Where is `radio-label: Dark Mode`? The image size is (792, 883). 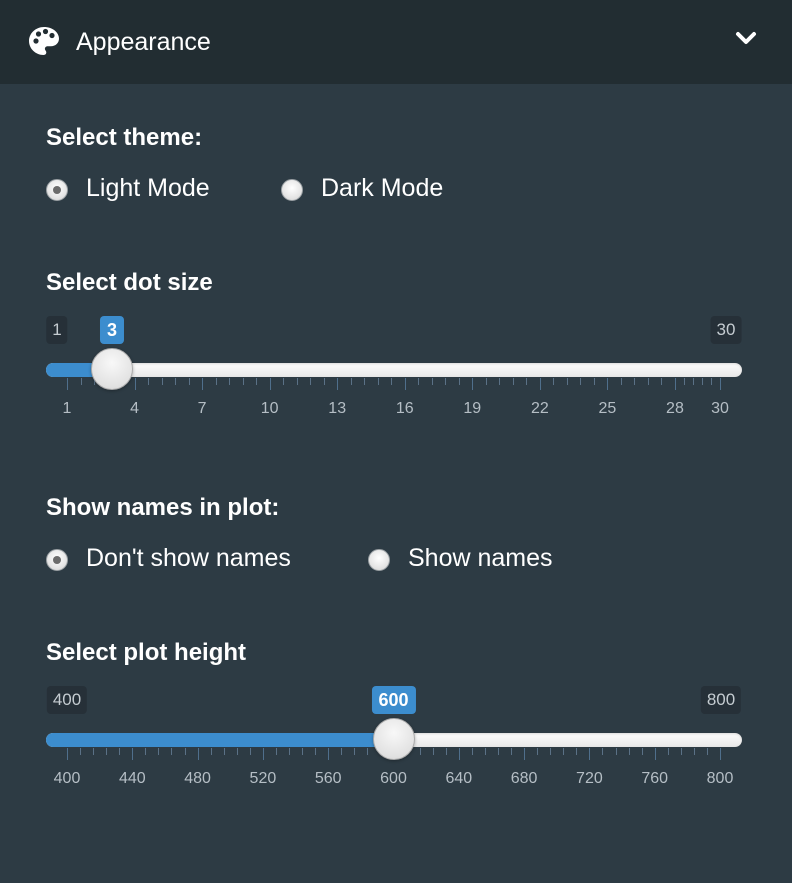
radio-label: Dark Mode is located at coordinates (382, 188).